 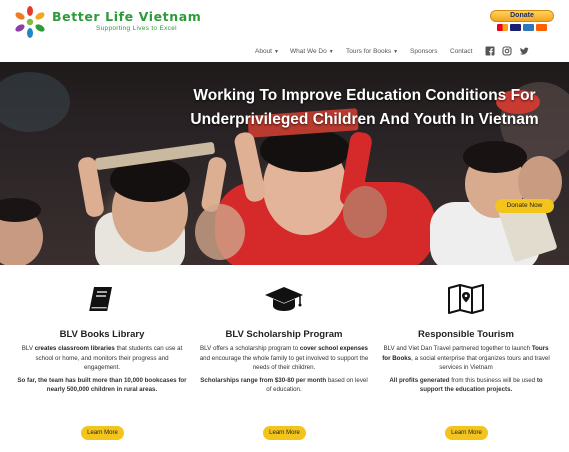 I want to click on nav-label: Contact, so click(x=461, y=51).